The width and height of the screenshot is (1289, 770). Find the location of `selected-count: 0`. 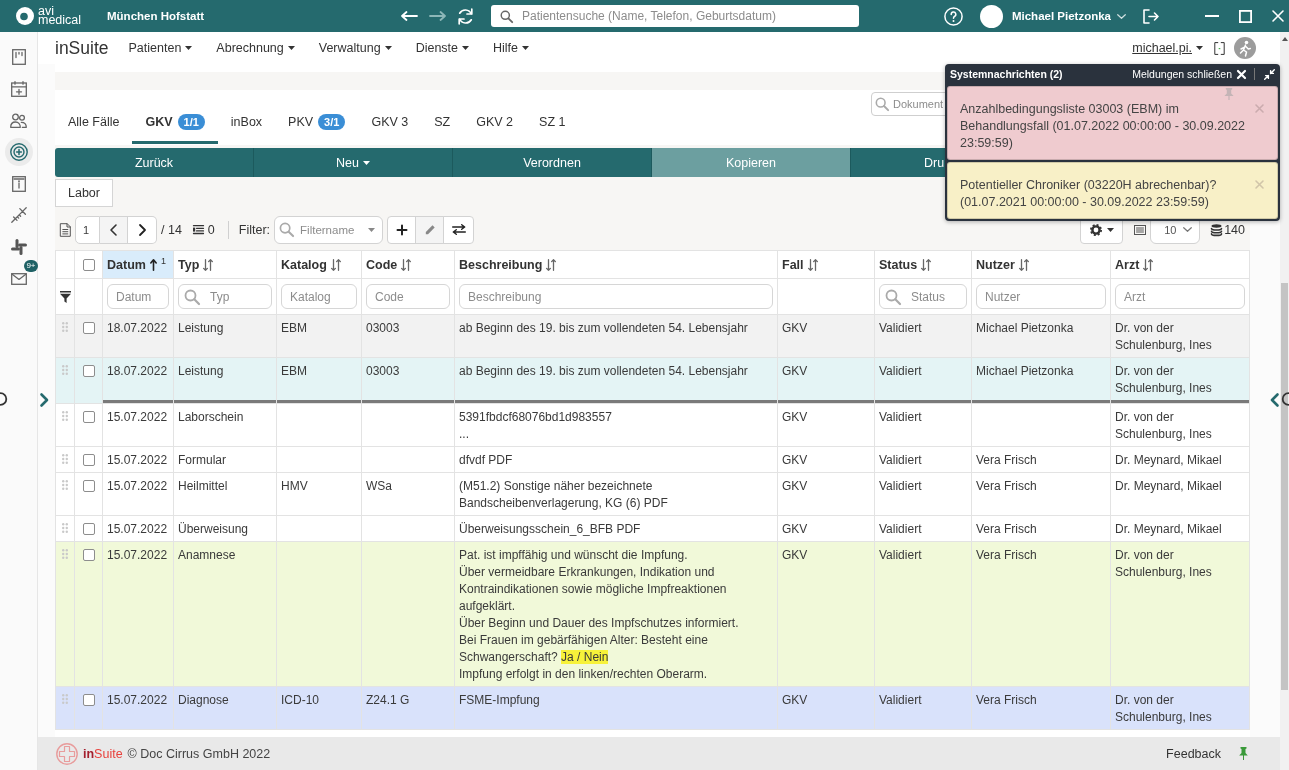

selected-count: 0 is located at coordinates (211, 229).